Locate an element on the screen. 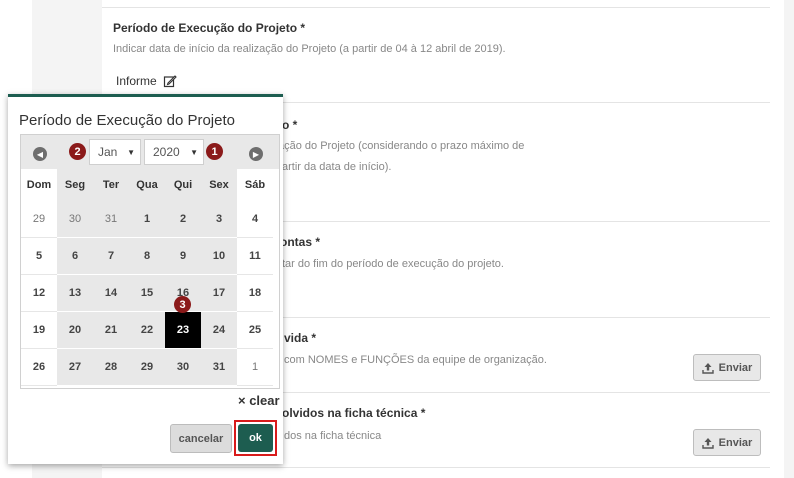 Image resolution: width=794 pixels, height=478 pixels. calendar-day: 12 is located at coordinates (39, 293).